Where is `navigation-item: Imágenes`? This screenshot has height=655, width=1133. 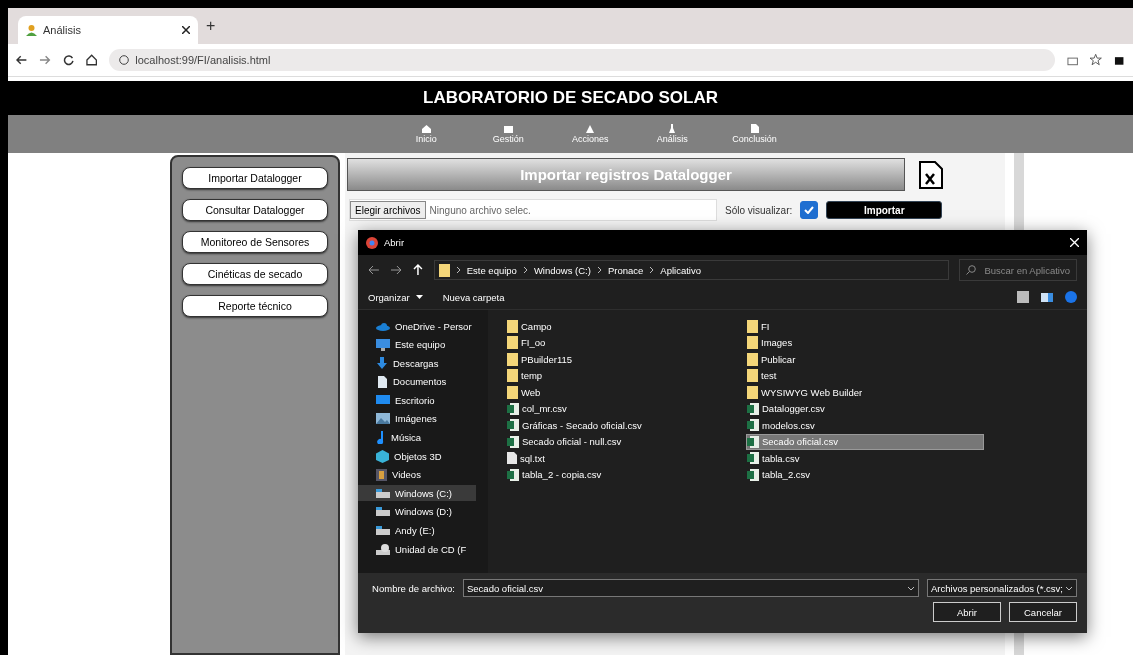 navigation-item: Imágenes is located at coordinates (417, 418).